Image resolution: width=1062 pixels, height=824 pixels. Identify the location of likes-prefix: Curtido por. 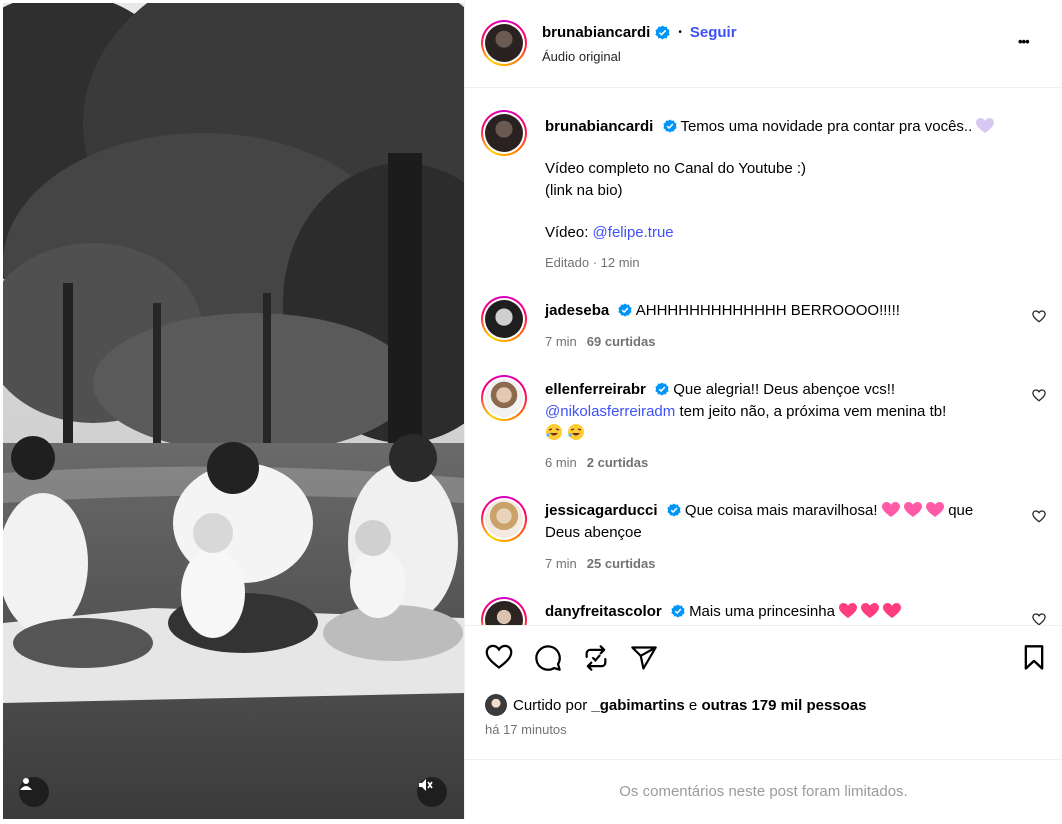
(550, 705).